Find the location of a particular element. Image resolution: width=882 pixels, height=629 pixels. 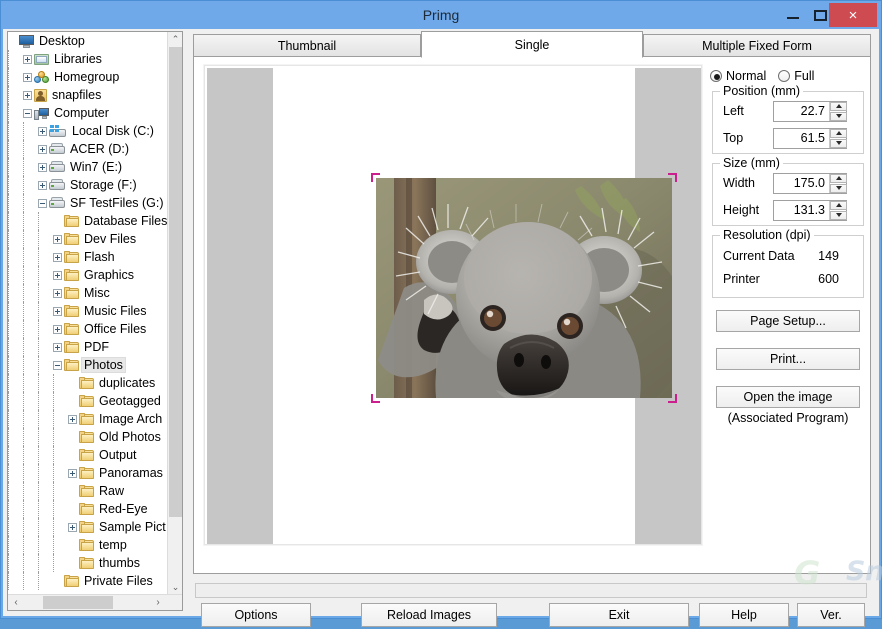

tree-item-temp: temp is located at coordinates (88, 545).